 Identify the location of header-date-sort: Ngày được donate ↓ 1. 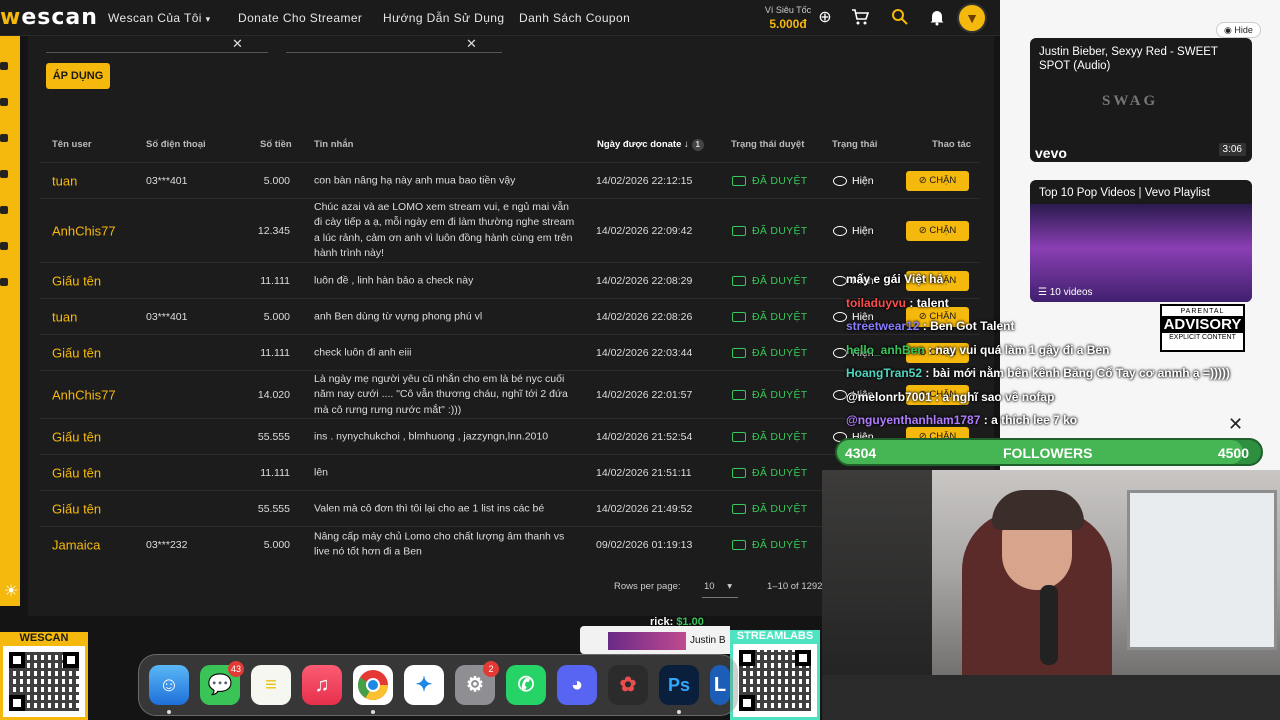
(650, 145).